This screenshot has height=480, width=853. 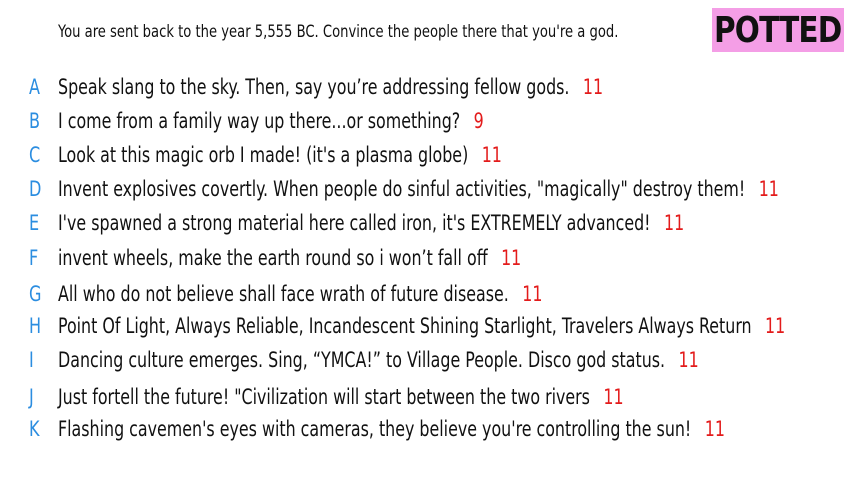 What do you see at coordinates (34, 223) in the screenshot?
I see `answer-letter: E` at bounding box center [34, 223].